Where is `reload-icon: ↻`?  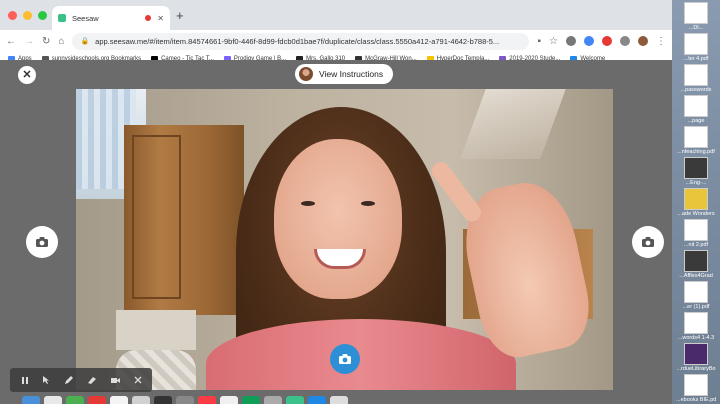
reload-icon: ↻ is located at coordinates (46, 41).